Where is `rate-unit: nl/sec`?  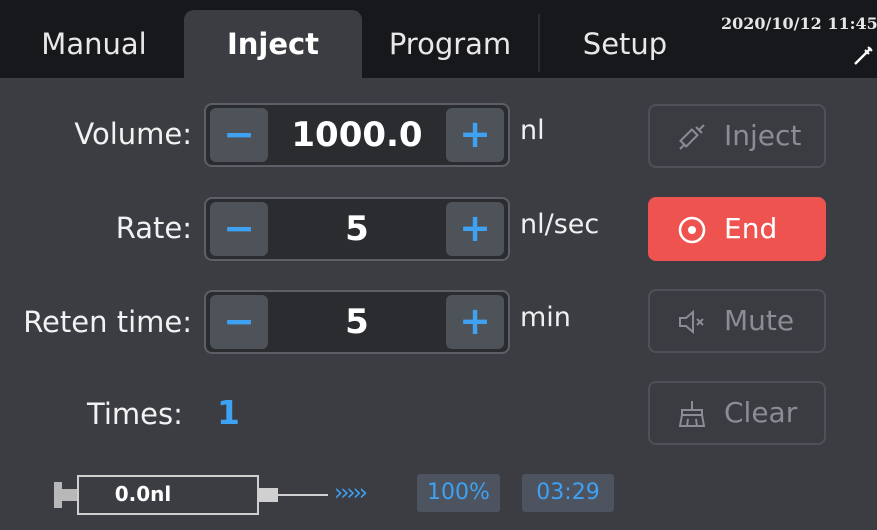 rate-unit: nl/sec is located at coordinates (560, 224).